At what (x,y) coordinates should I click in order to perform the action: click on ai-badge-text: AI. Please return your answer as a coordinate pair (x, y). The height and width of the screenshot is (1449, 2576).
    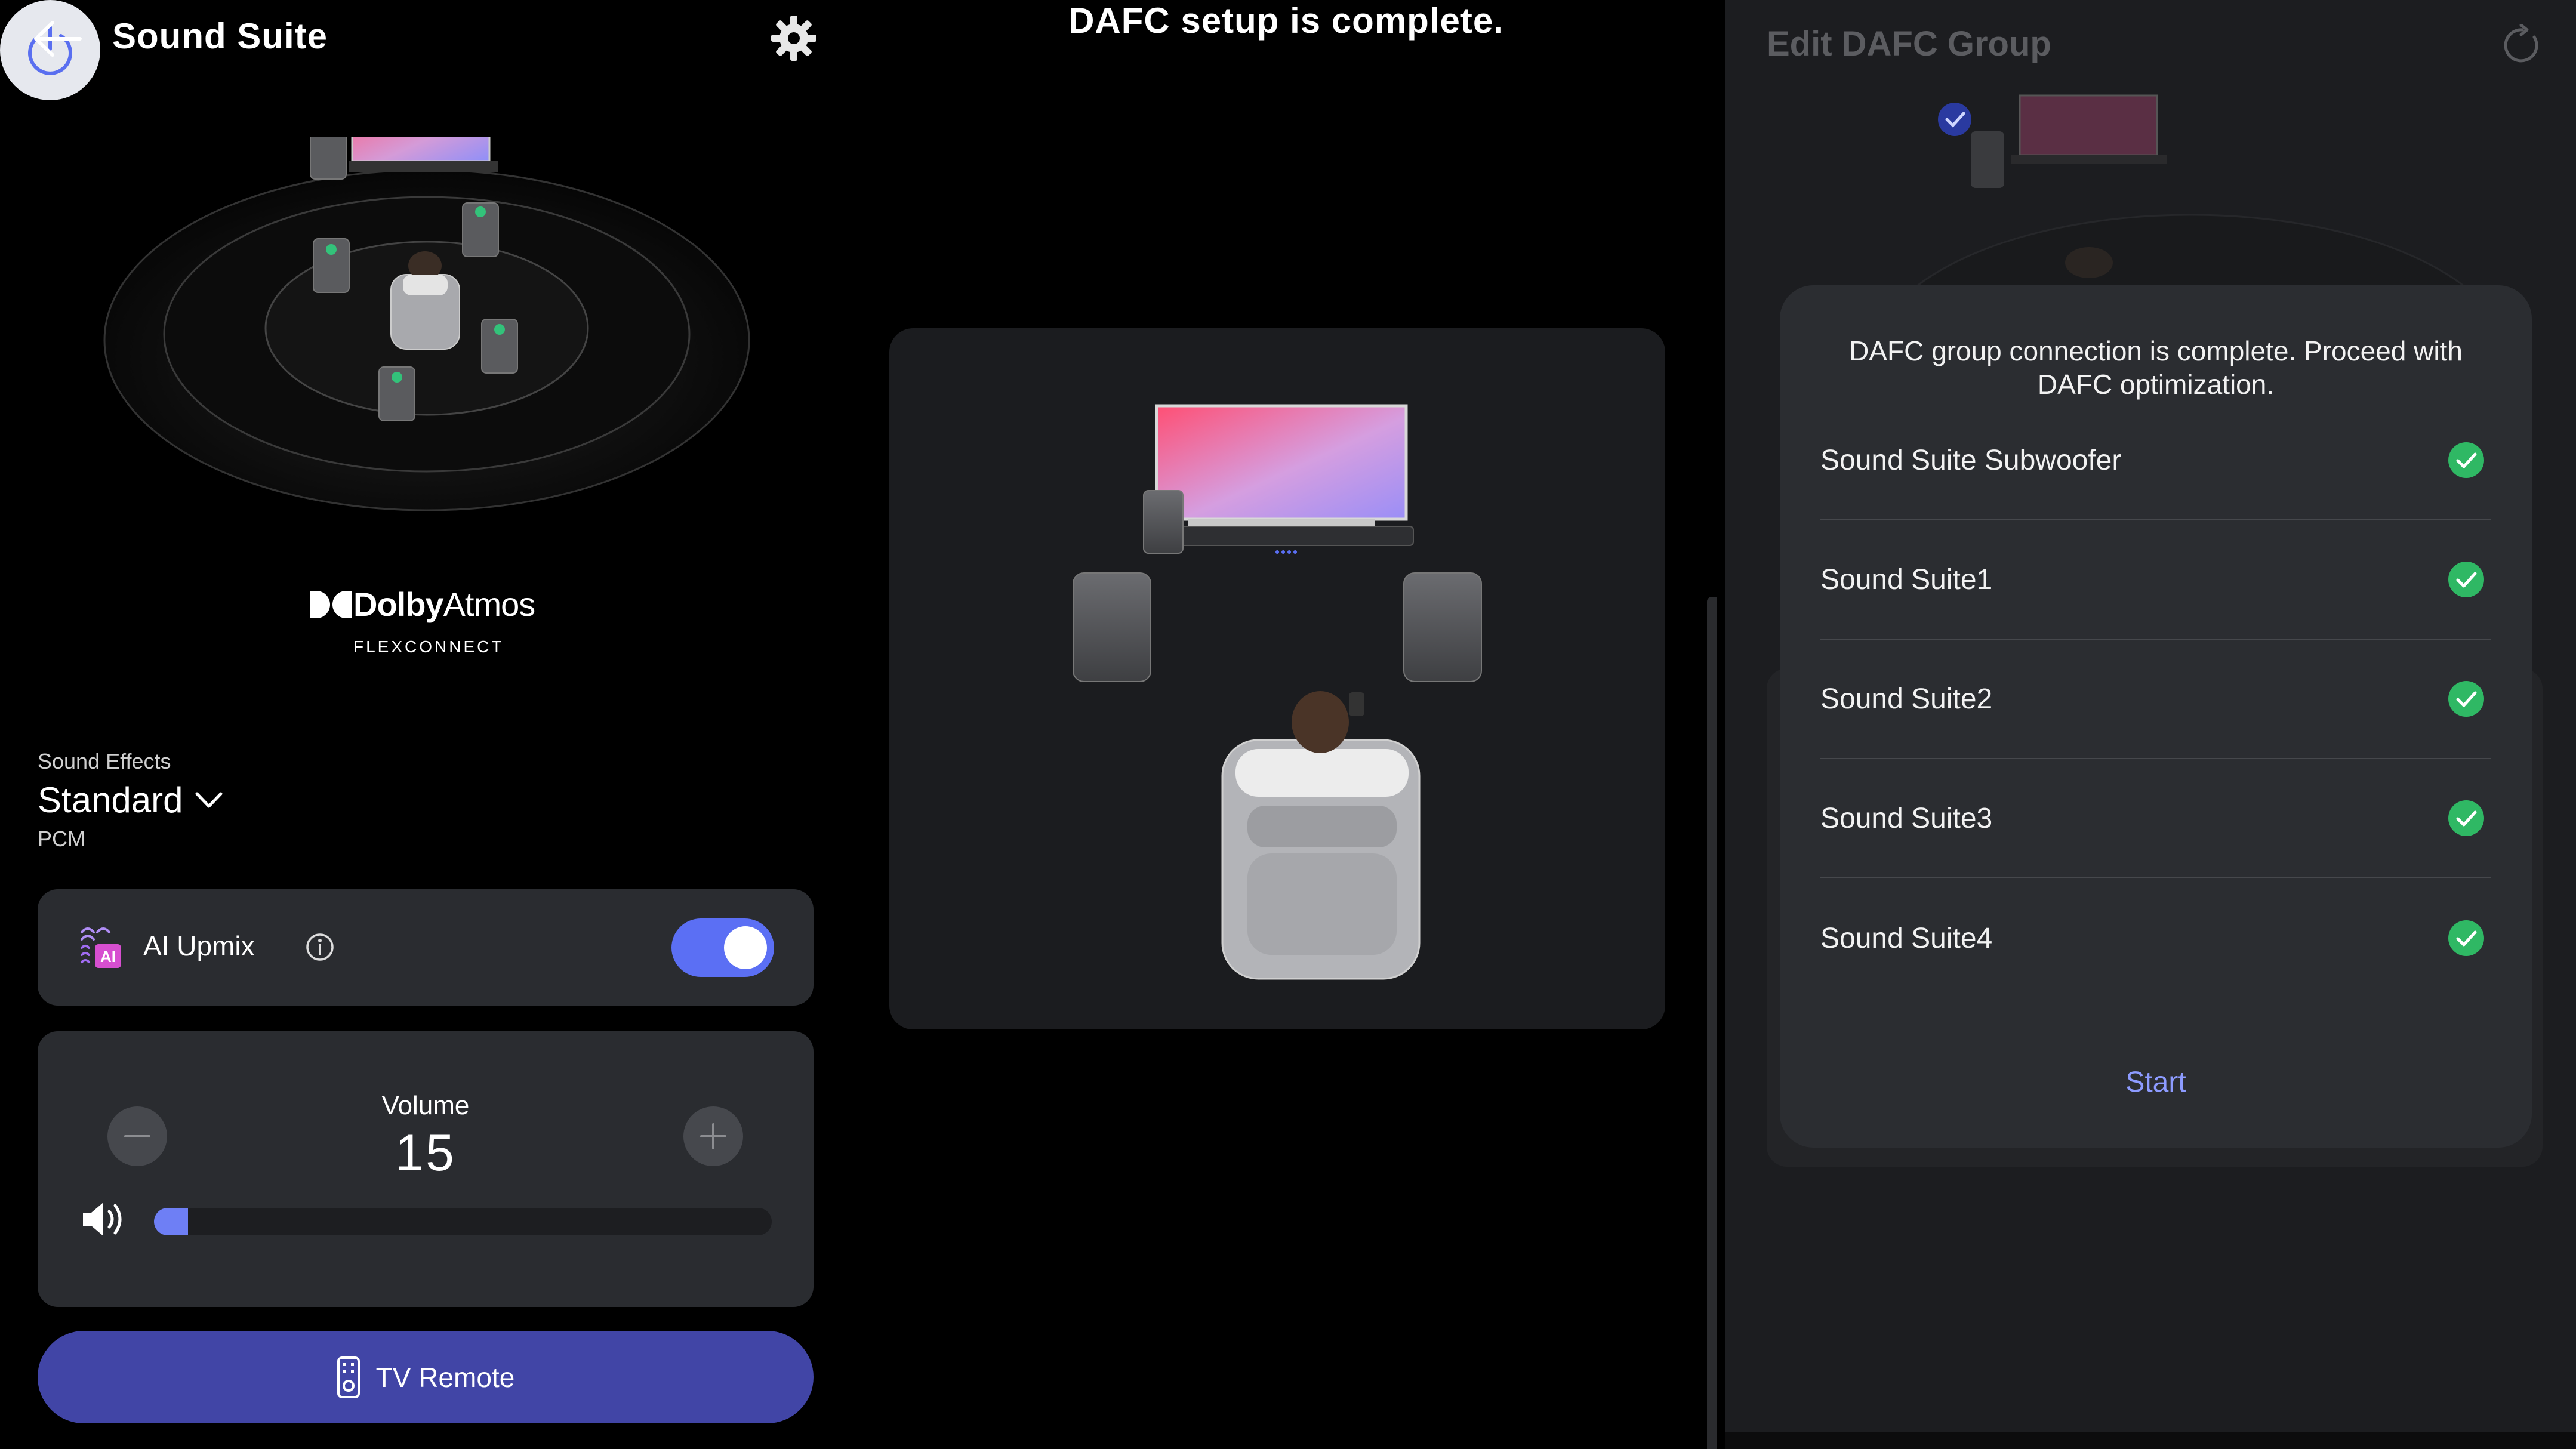
    Looking at the image, I should click on (108, 957).